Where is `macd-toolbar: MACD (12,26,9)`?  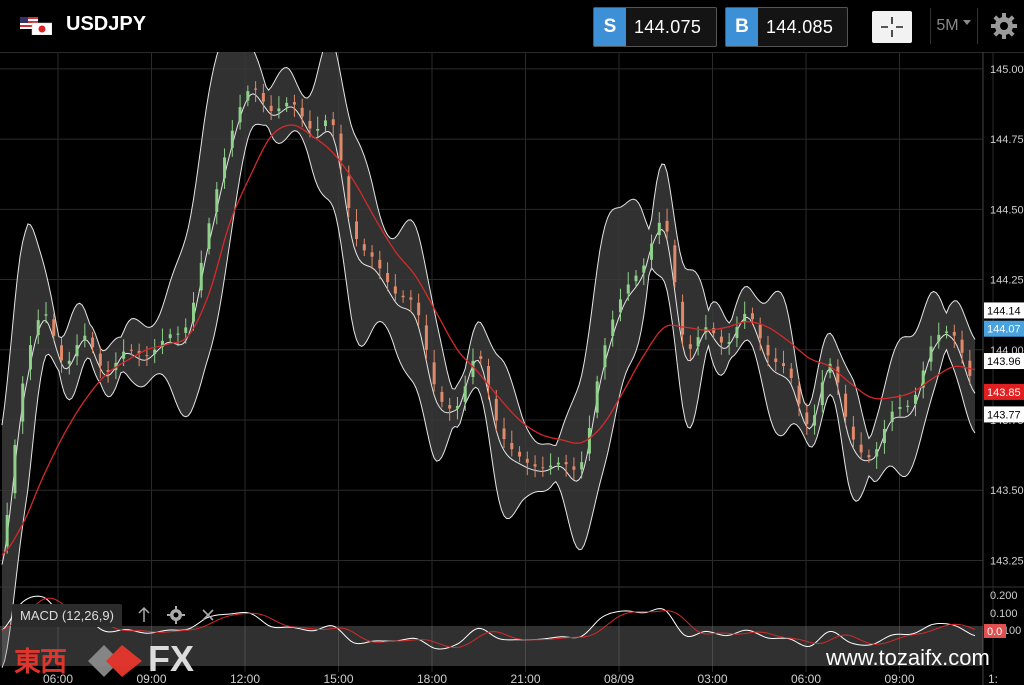 macd-toolbar: MACD (12,26,9) is located at coordinates (109, 615).